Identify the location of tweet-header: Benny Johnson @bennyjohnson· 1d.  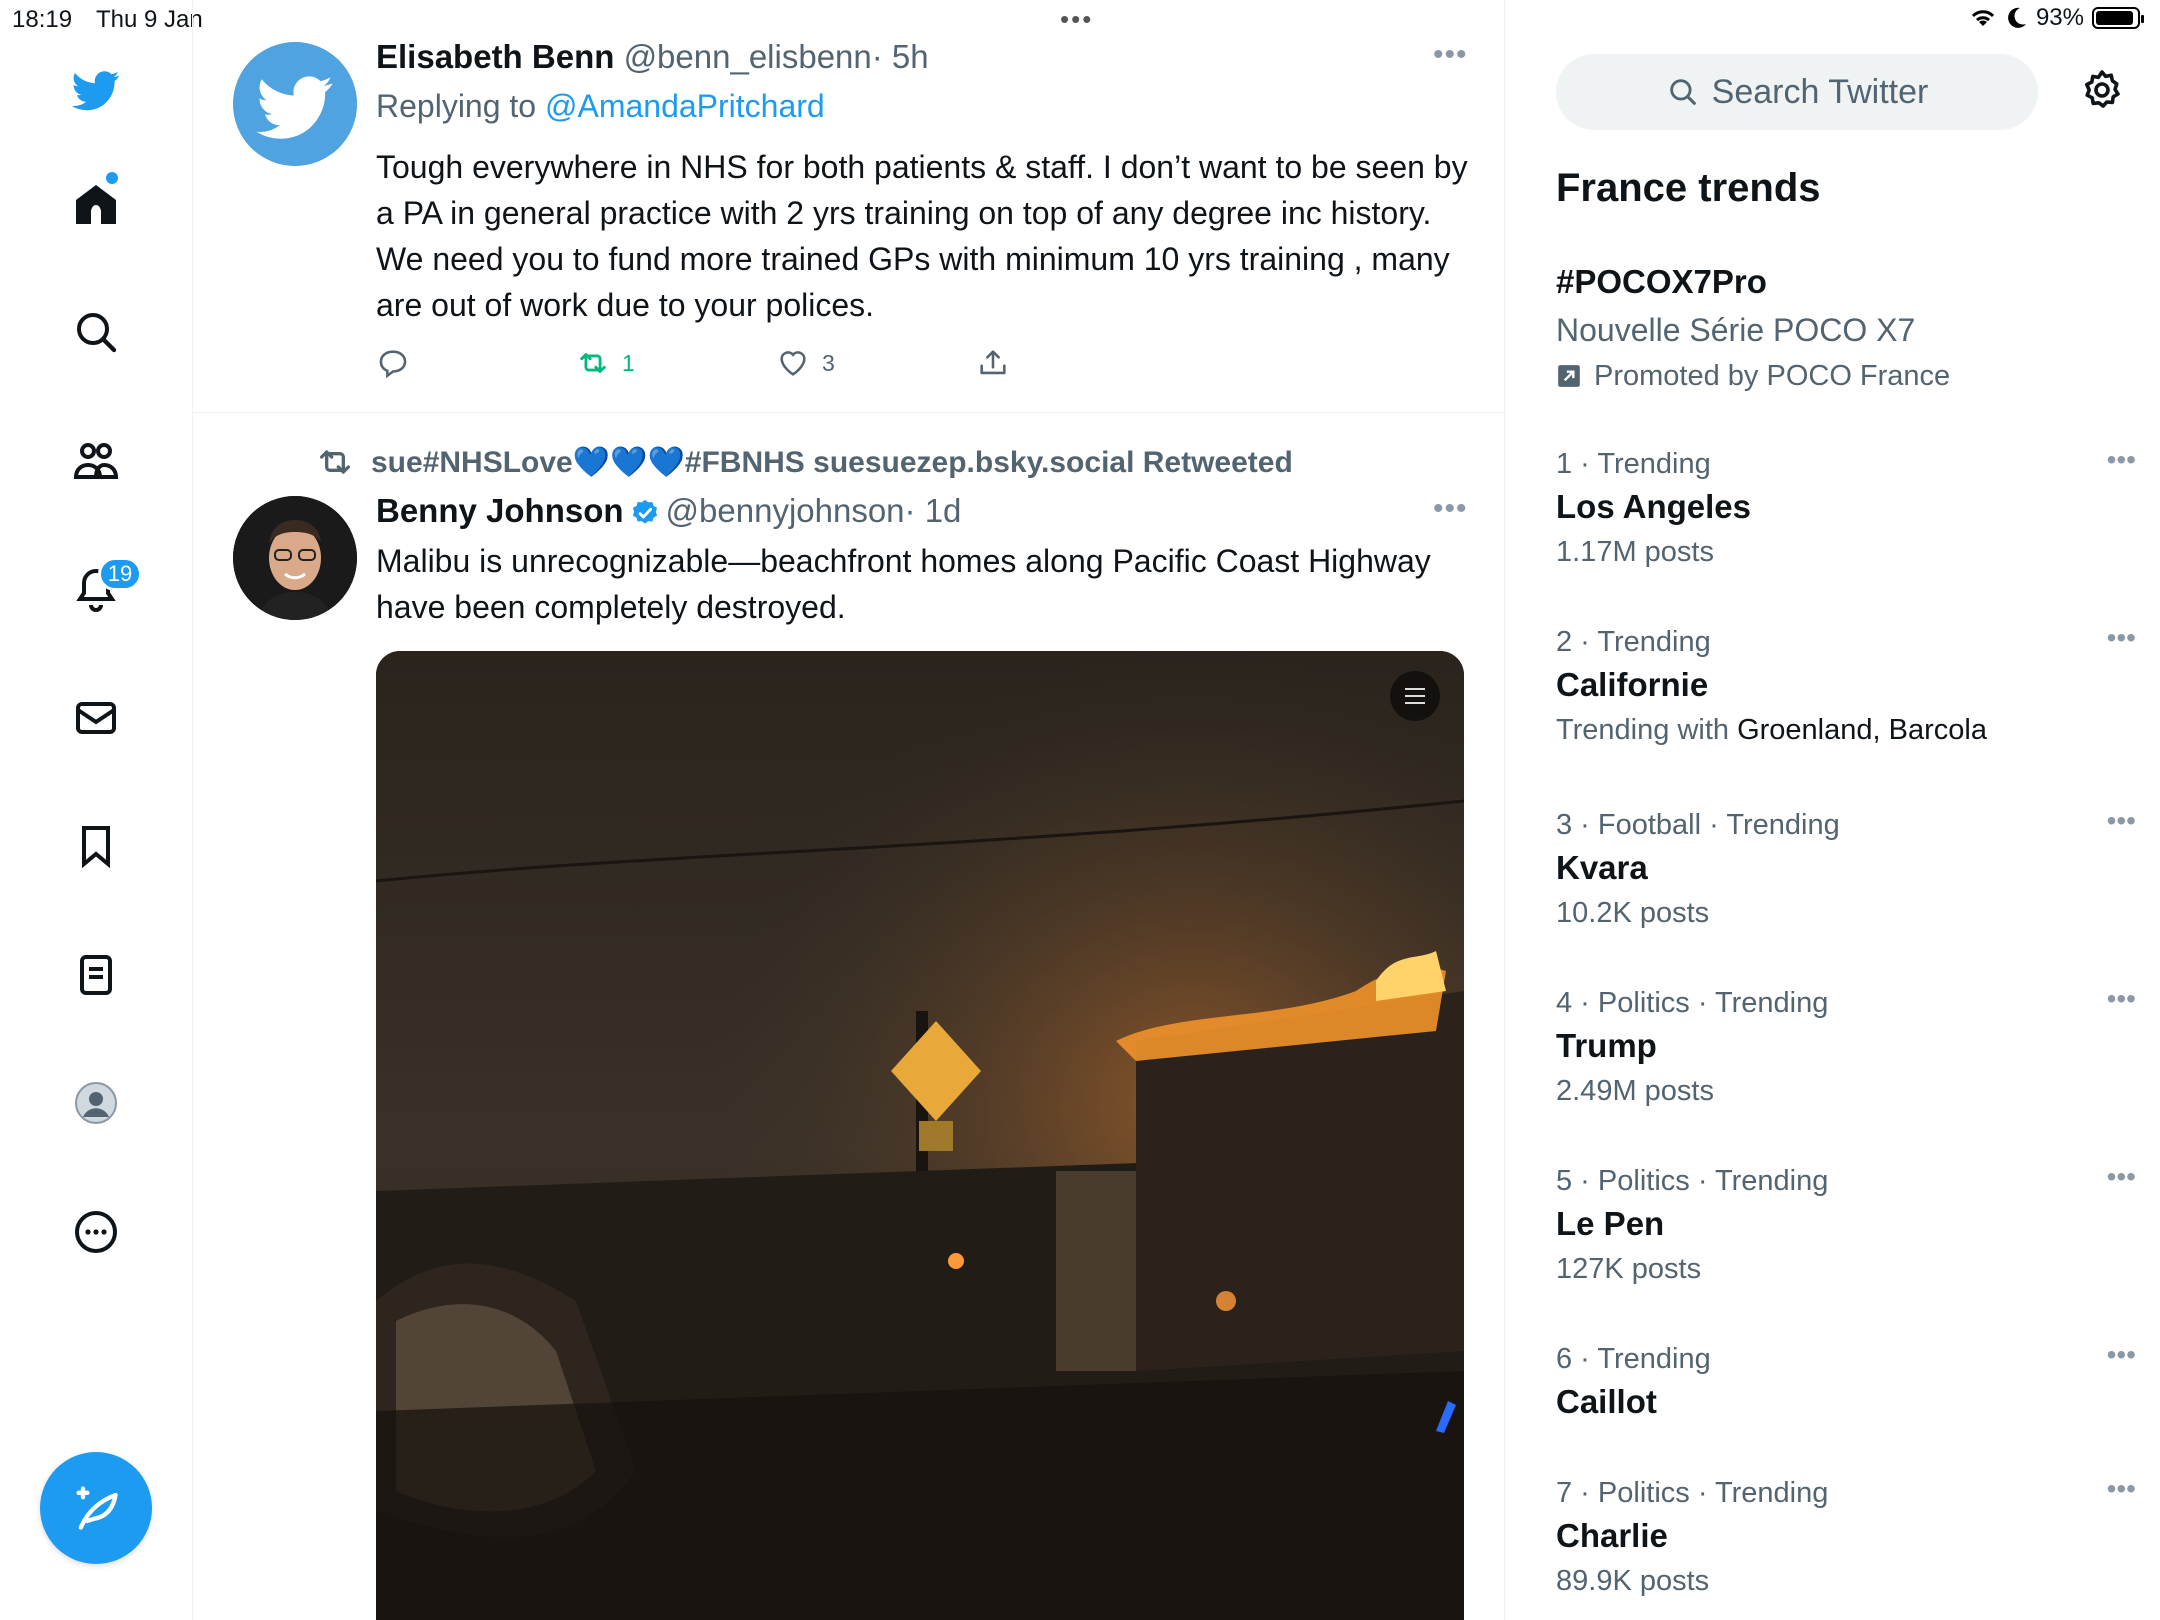
(668, 511).